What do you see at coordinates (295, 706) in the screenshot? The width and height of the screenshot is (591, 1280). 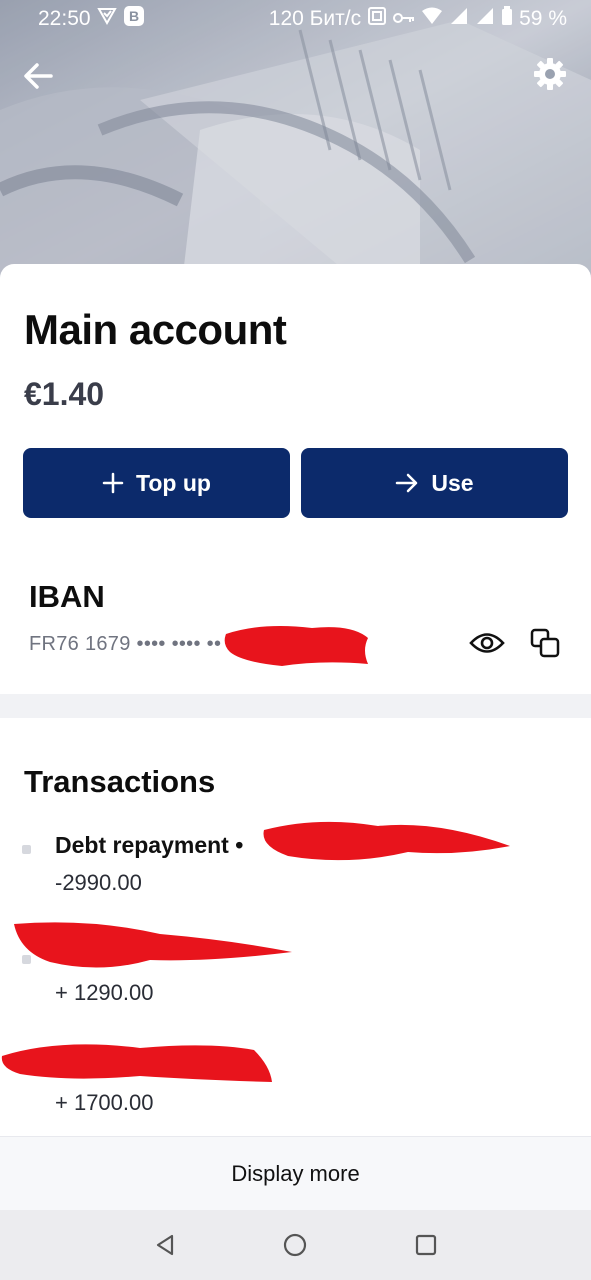 I see `section-divider` at bounding box center [295, 706].